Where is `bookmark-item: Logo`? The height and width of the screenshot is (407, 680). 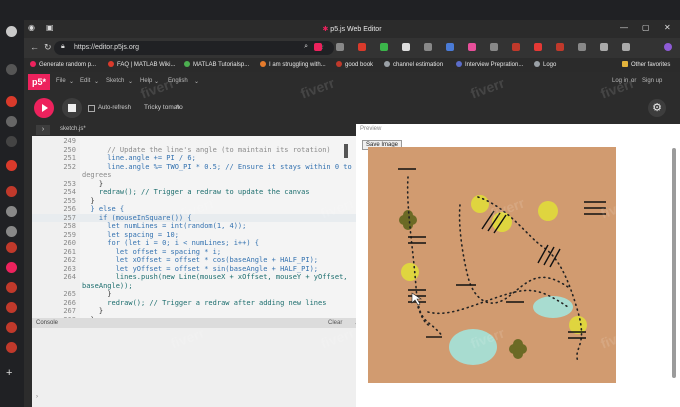 bookmark-item: Logo is located at coordinates (545, 64).